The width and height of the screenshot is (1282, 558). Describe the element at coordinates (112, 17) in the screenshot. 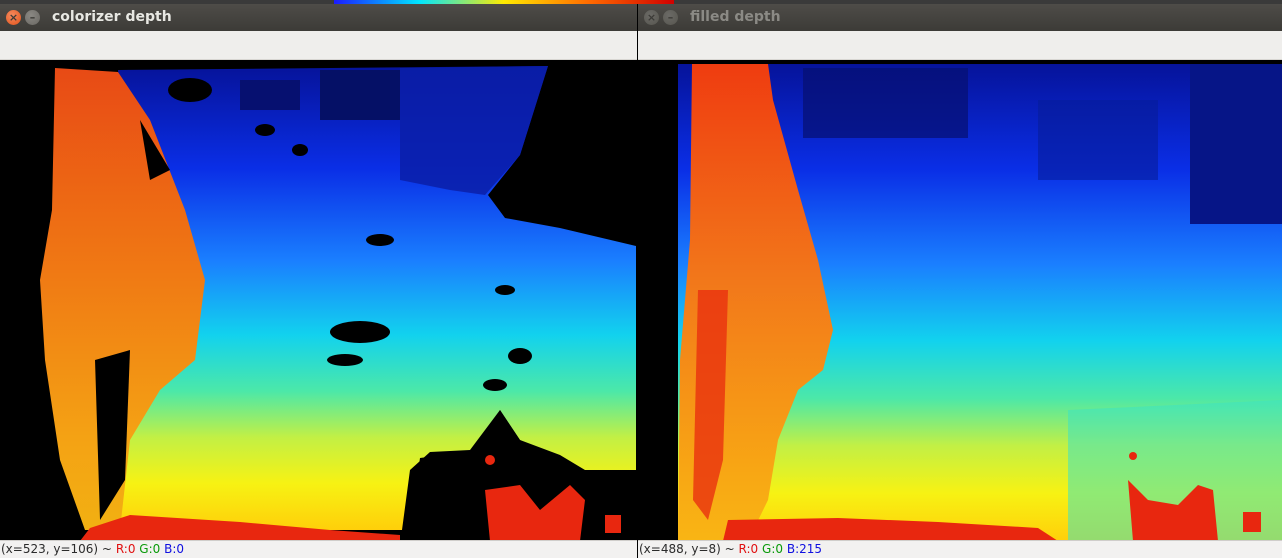

I see `window-title: colorizer depth` at that location.